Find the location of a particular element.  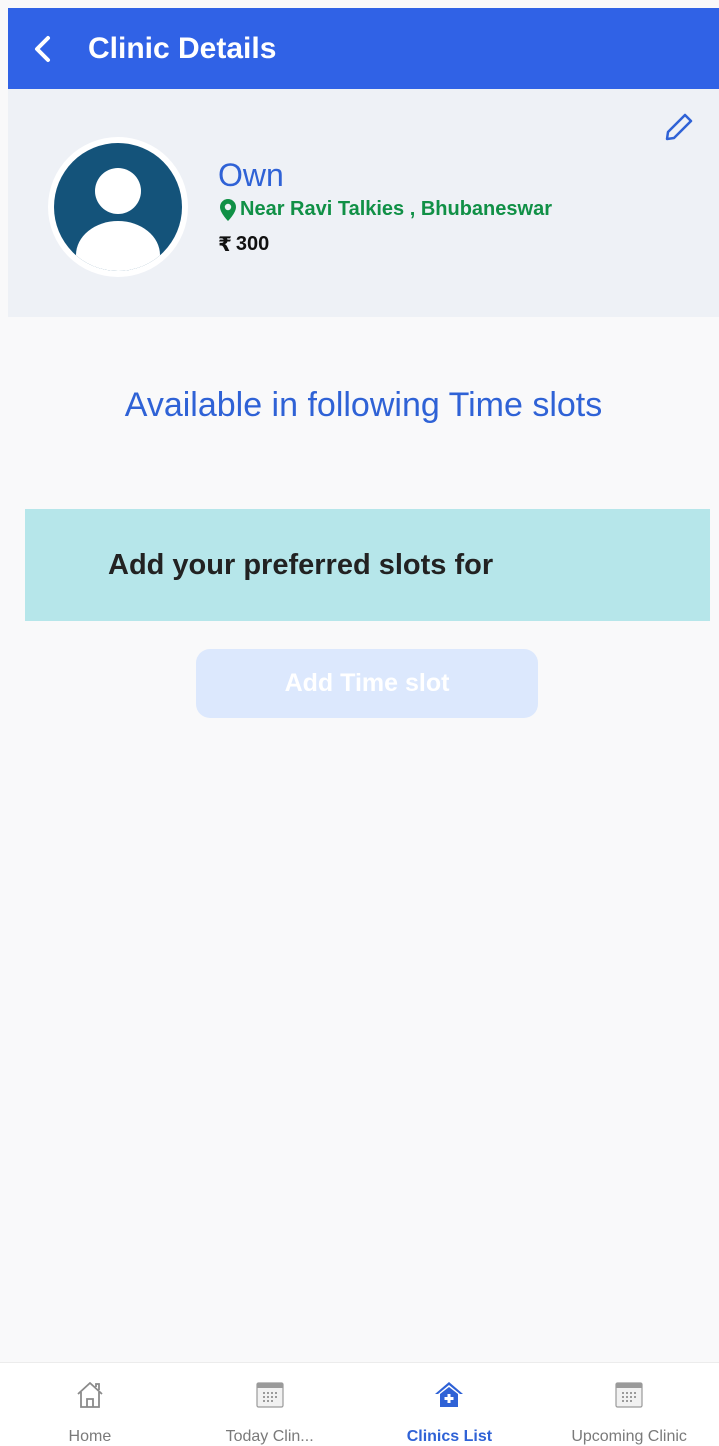

clinic-house-icon is located at coordinates (449, 1394).